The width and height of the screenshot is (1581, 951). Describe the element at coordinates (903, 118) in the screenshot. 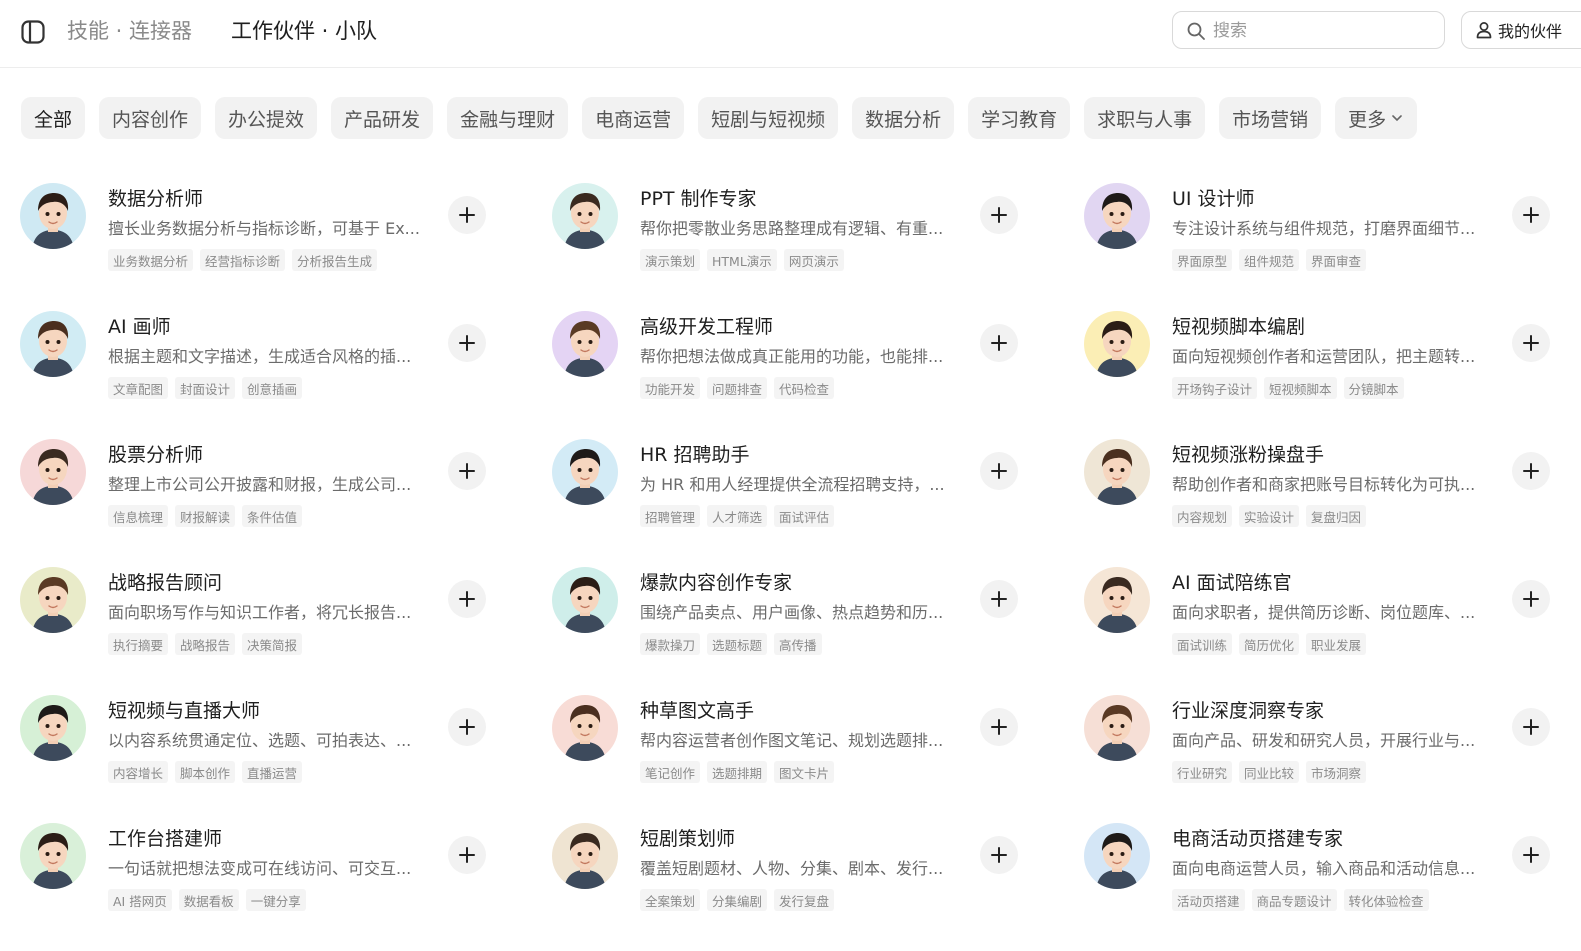

I see `tab-7: 数据分析` at that location.